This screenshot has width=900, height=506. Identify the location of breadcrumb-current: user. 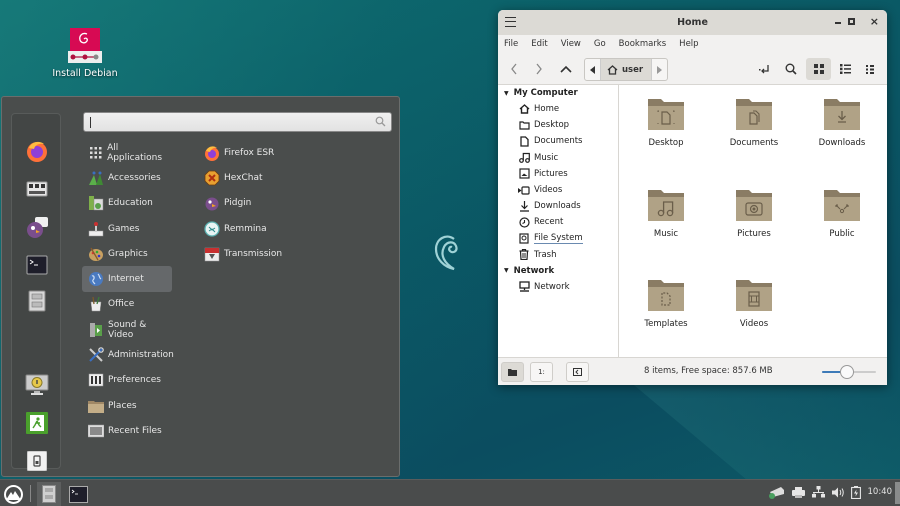
(633, 69).